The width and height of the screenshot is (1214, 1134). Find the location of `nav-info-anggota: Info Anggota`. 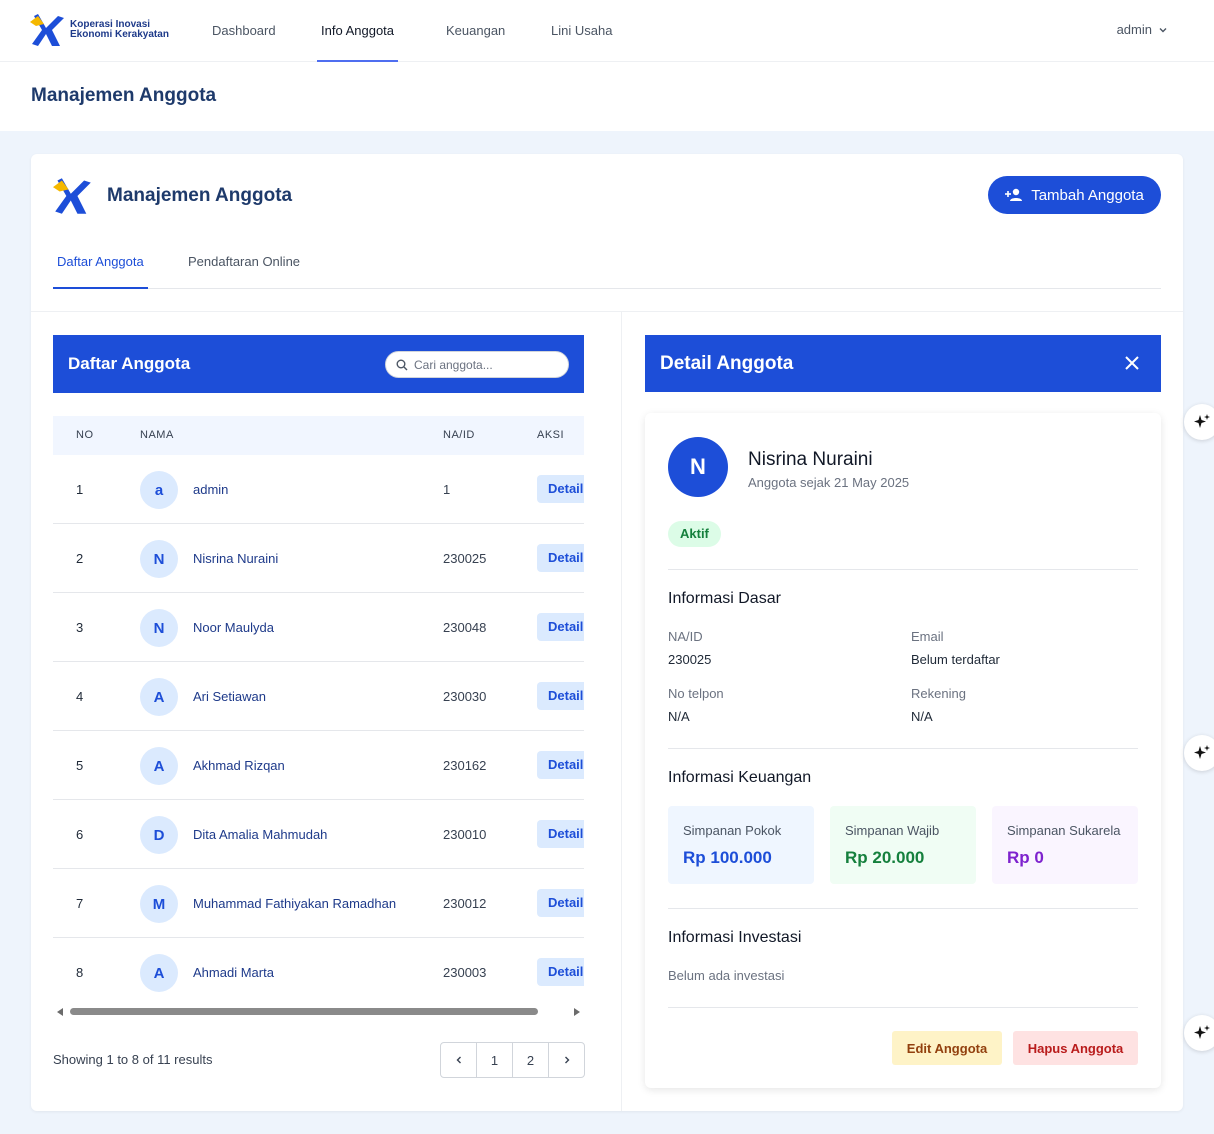

nav-info-anggota: Info Anggota is located at coordinates (357, 31).